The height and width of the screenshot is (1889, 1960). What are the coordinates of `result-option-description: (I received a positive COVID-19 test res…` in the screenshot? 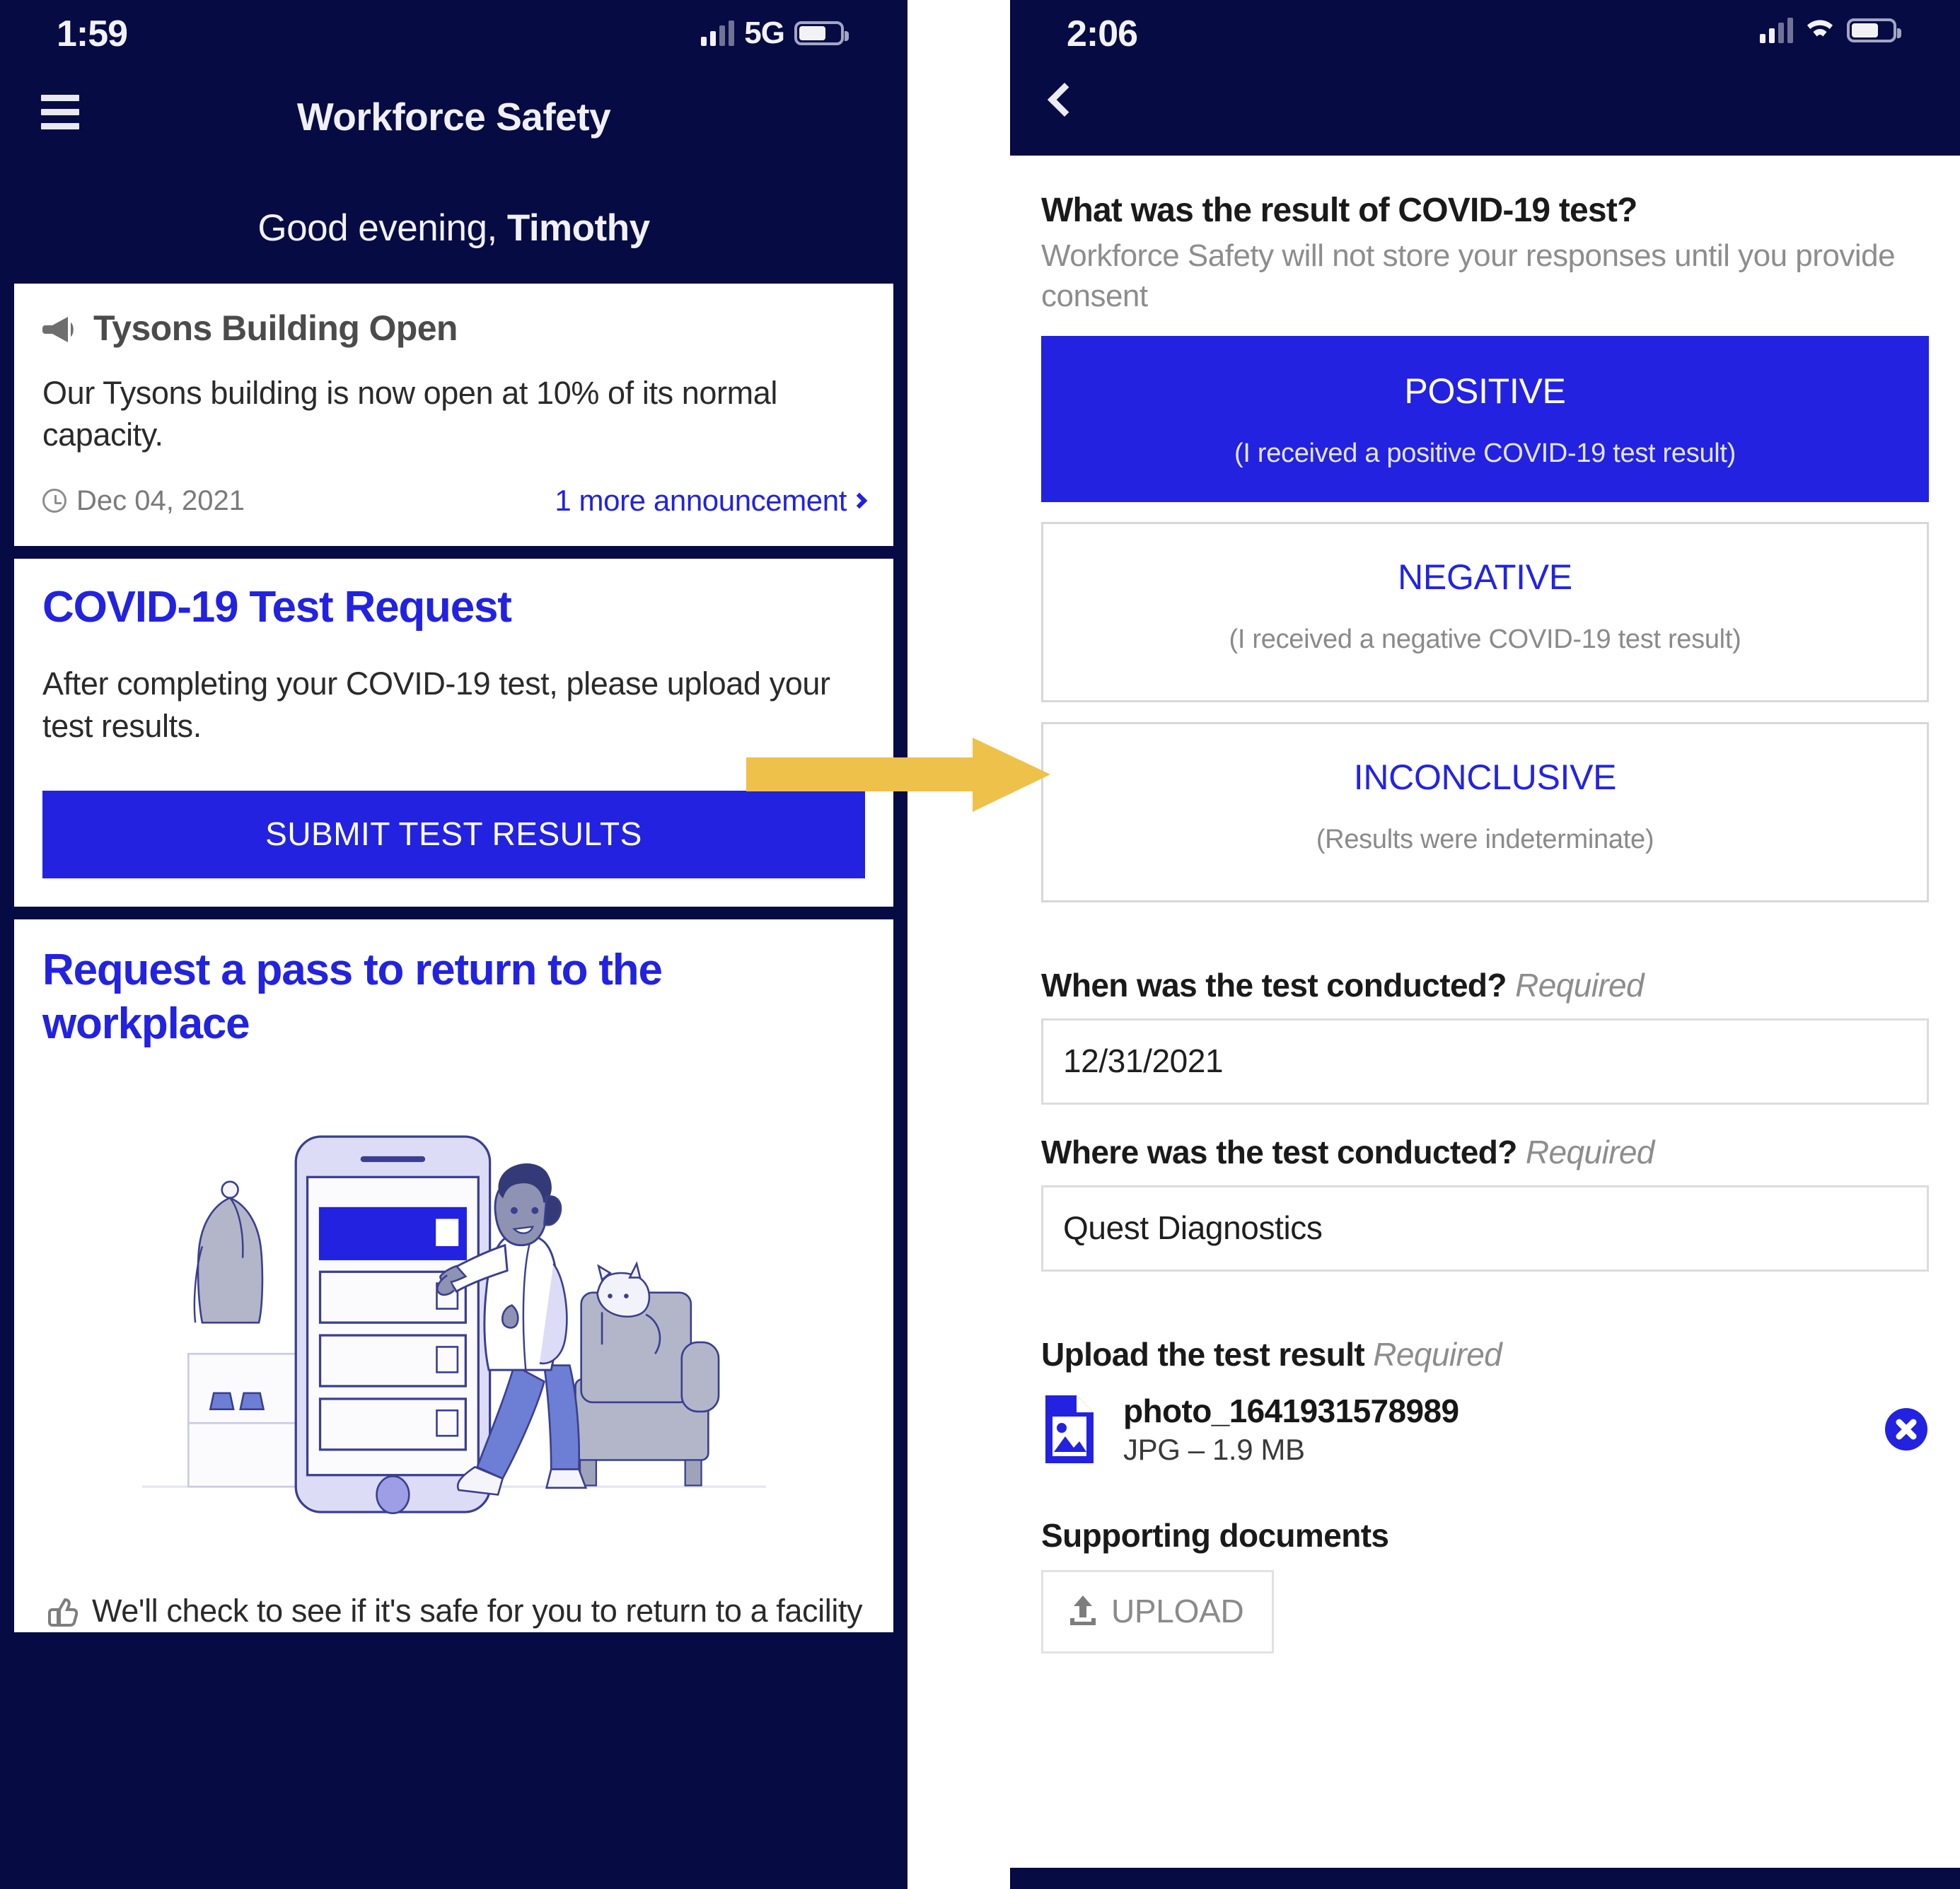 It's located at (1485, 453).